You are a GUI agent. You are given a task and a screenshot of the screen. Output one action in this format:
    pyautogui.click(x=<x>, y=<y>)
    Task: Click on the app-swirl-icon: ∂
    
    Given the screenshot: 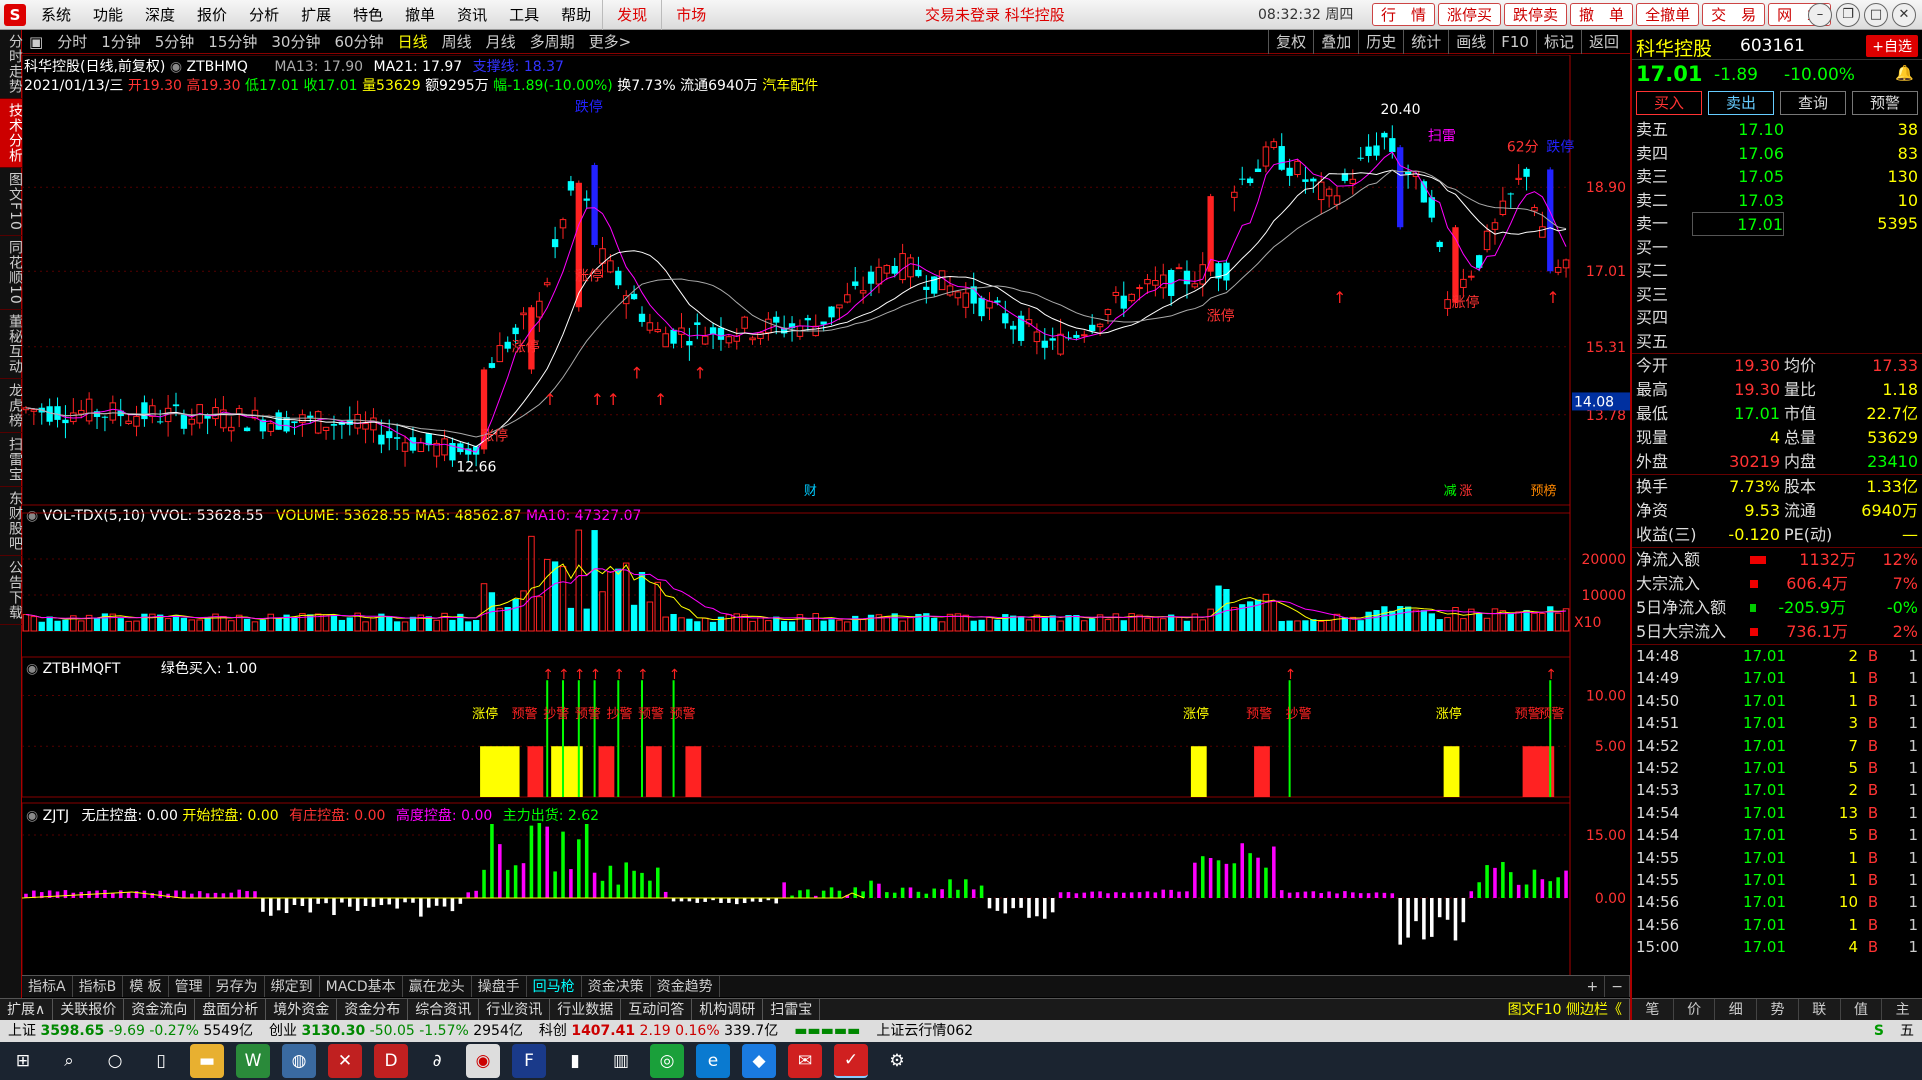 What is the action you would take?
    pyautogui.click(x=437, y=1061)
    